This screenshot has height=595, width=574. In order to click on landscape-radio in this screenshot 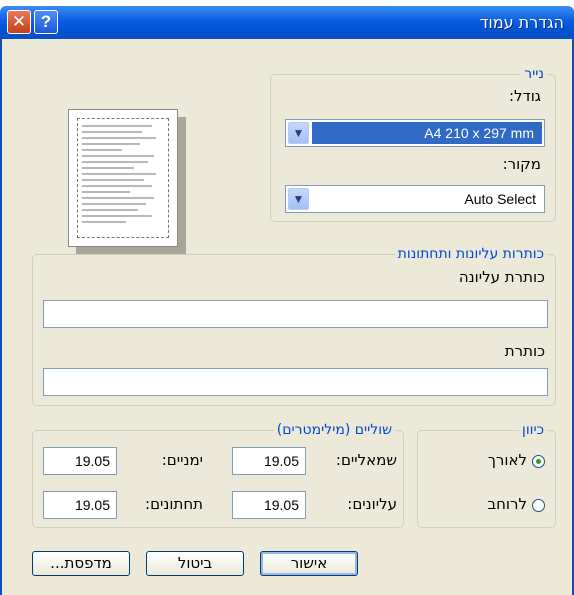, I will do `click(538, 505)`.